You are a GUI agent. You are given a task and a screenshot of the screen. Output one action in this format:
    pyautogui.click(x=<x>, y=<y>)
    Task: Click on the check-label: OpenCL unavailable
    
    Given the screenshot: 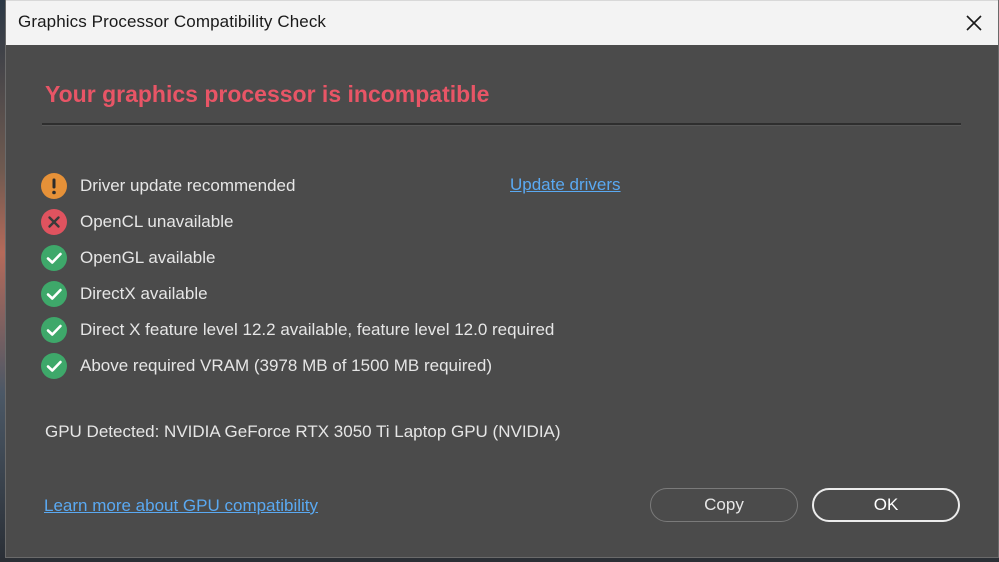 What is the action you would take?
    pyautogui.click(x=157, y=221)
    